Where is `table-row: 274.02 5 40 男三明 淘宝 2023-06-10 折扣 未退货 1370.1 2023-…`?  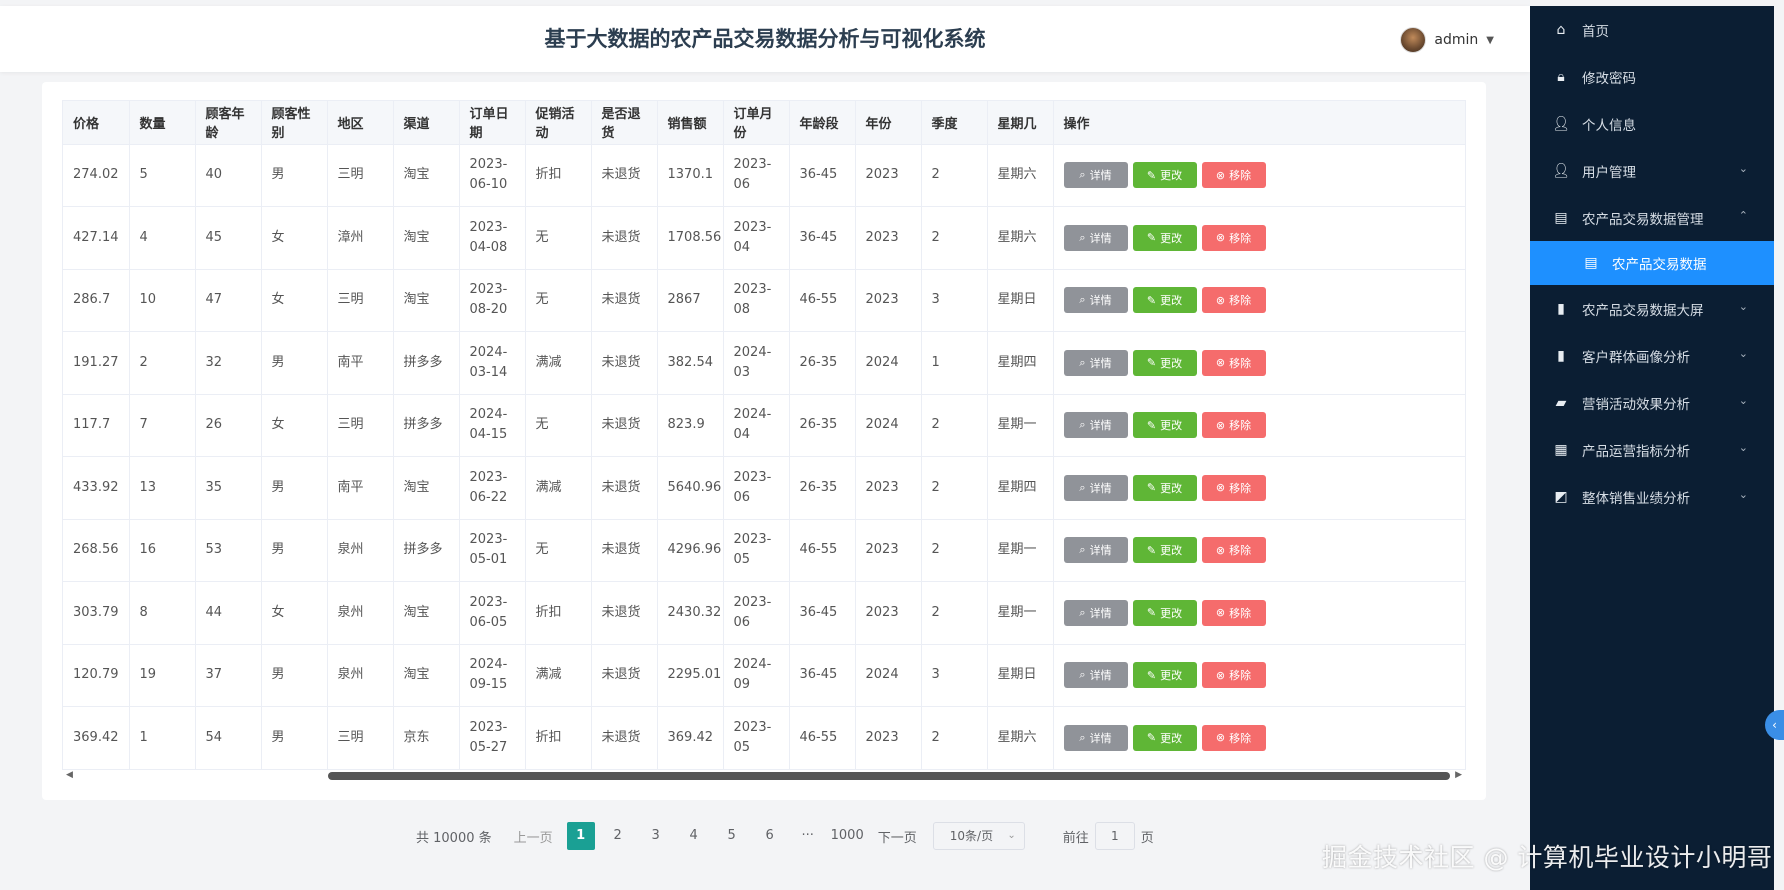 table-row: 274.02 5 40 男三明 淘宝 2023-06-10 折扣 未退货 1370.1 2023-… is located at coordinates (764, 175).